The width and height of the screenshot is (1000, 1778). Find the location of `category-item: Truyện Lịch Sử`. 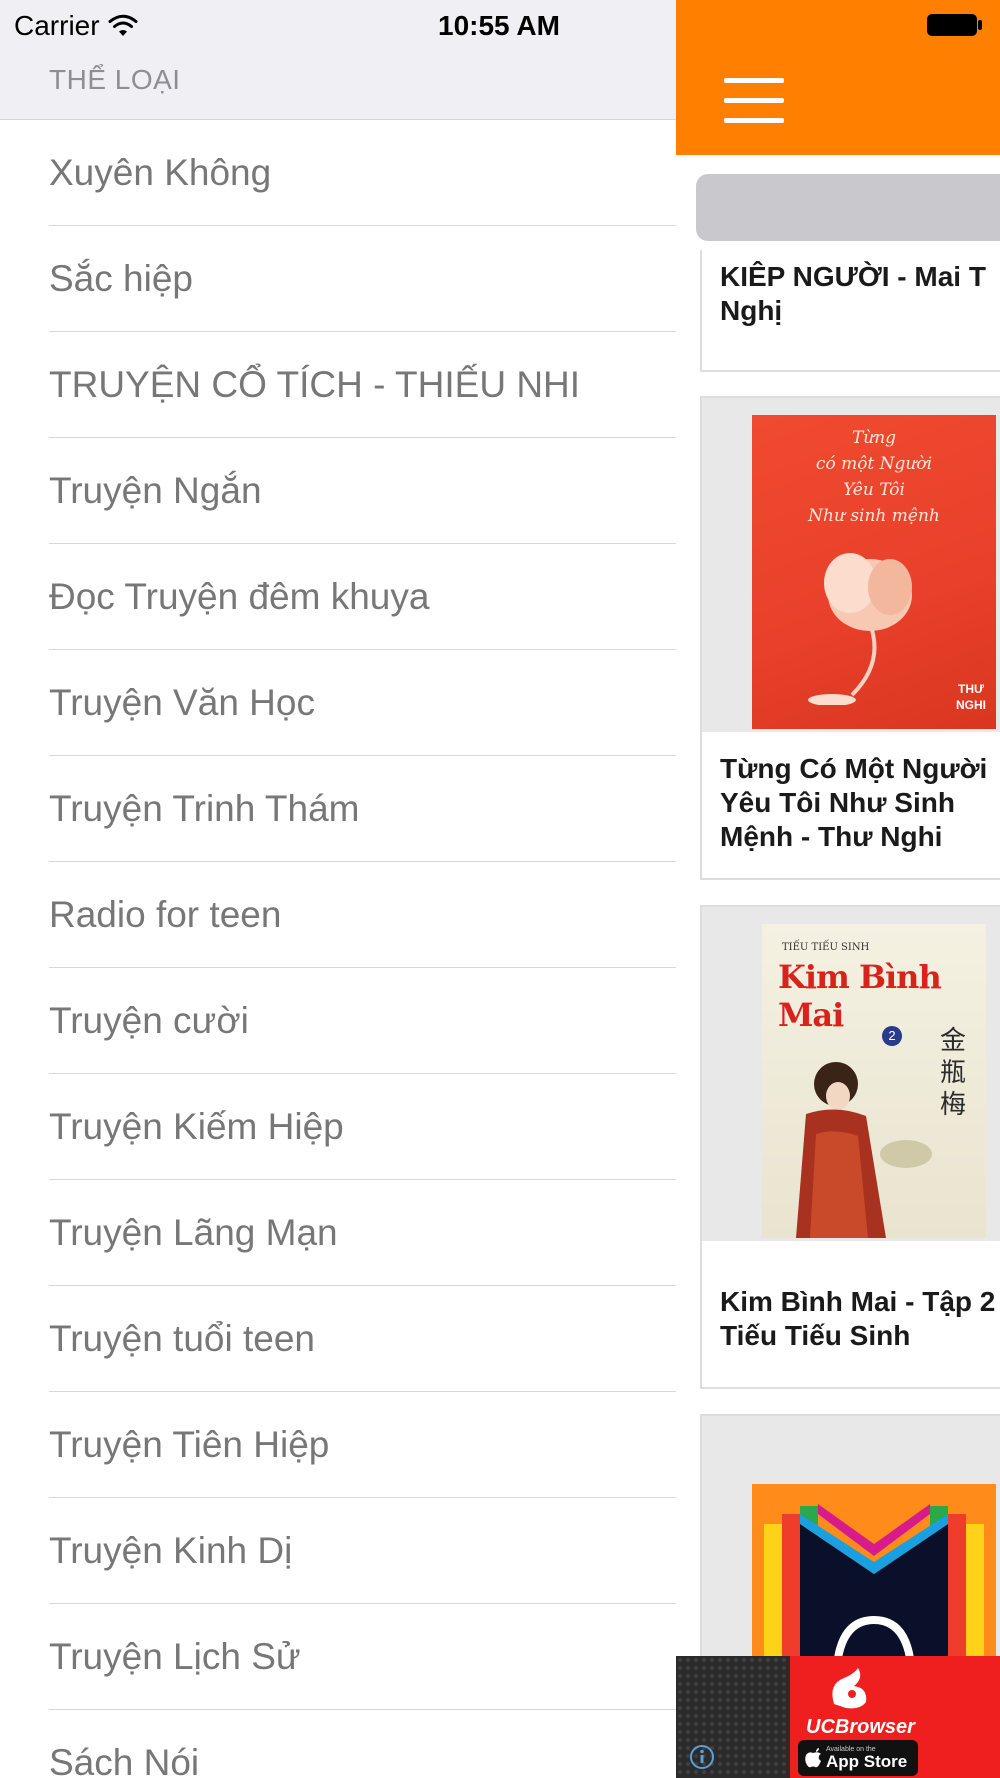

category-item: Truyện Lịch Sử is located at coordinates (338, 1657).